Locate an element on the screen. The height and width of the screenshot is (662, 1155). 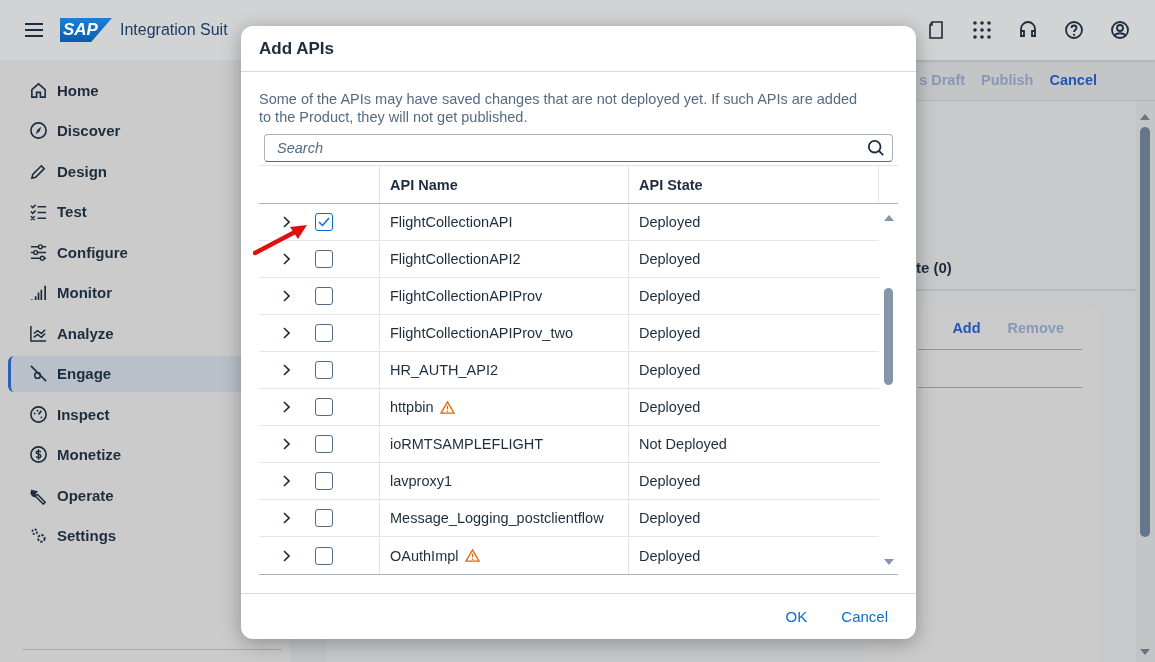
company-logo: SAP is located at coordinates (86, 30).